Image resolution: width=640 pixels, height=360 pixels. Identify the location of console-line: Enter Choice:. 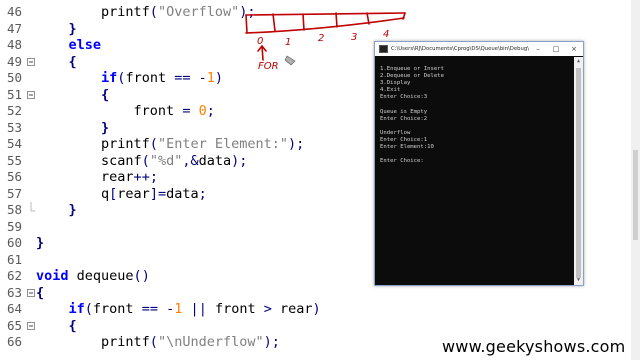
(402, 161).